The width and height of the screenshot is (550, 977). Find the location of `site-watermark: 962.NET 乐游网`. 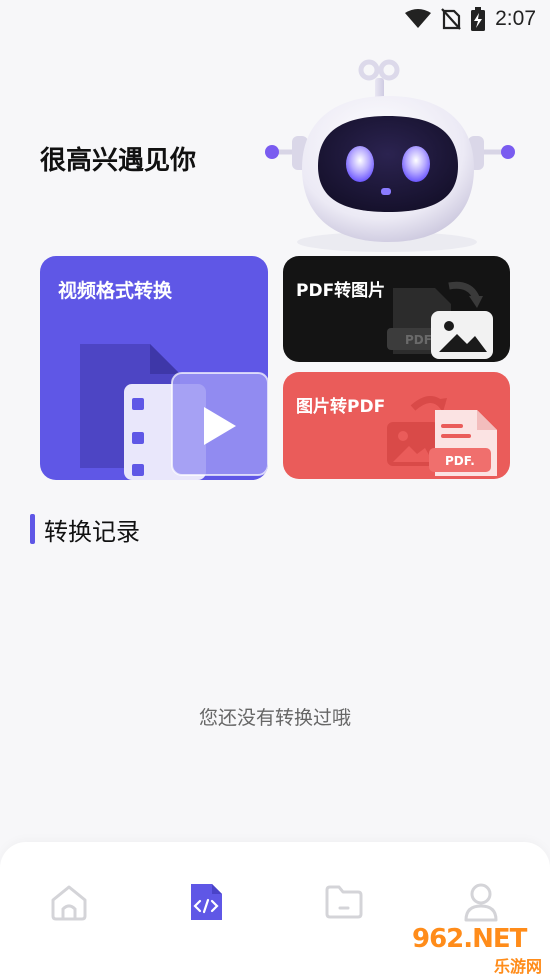

site-watermark: 962.NET 乐游网 is located at coordinates (481, 950).